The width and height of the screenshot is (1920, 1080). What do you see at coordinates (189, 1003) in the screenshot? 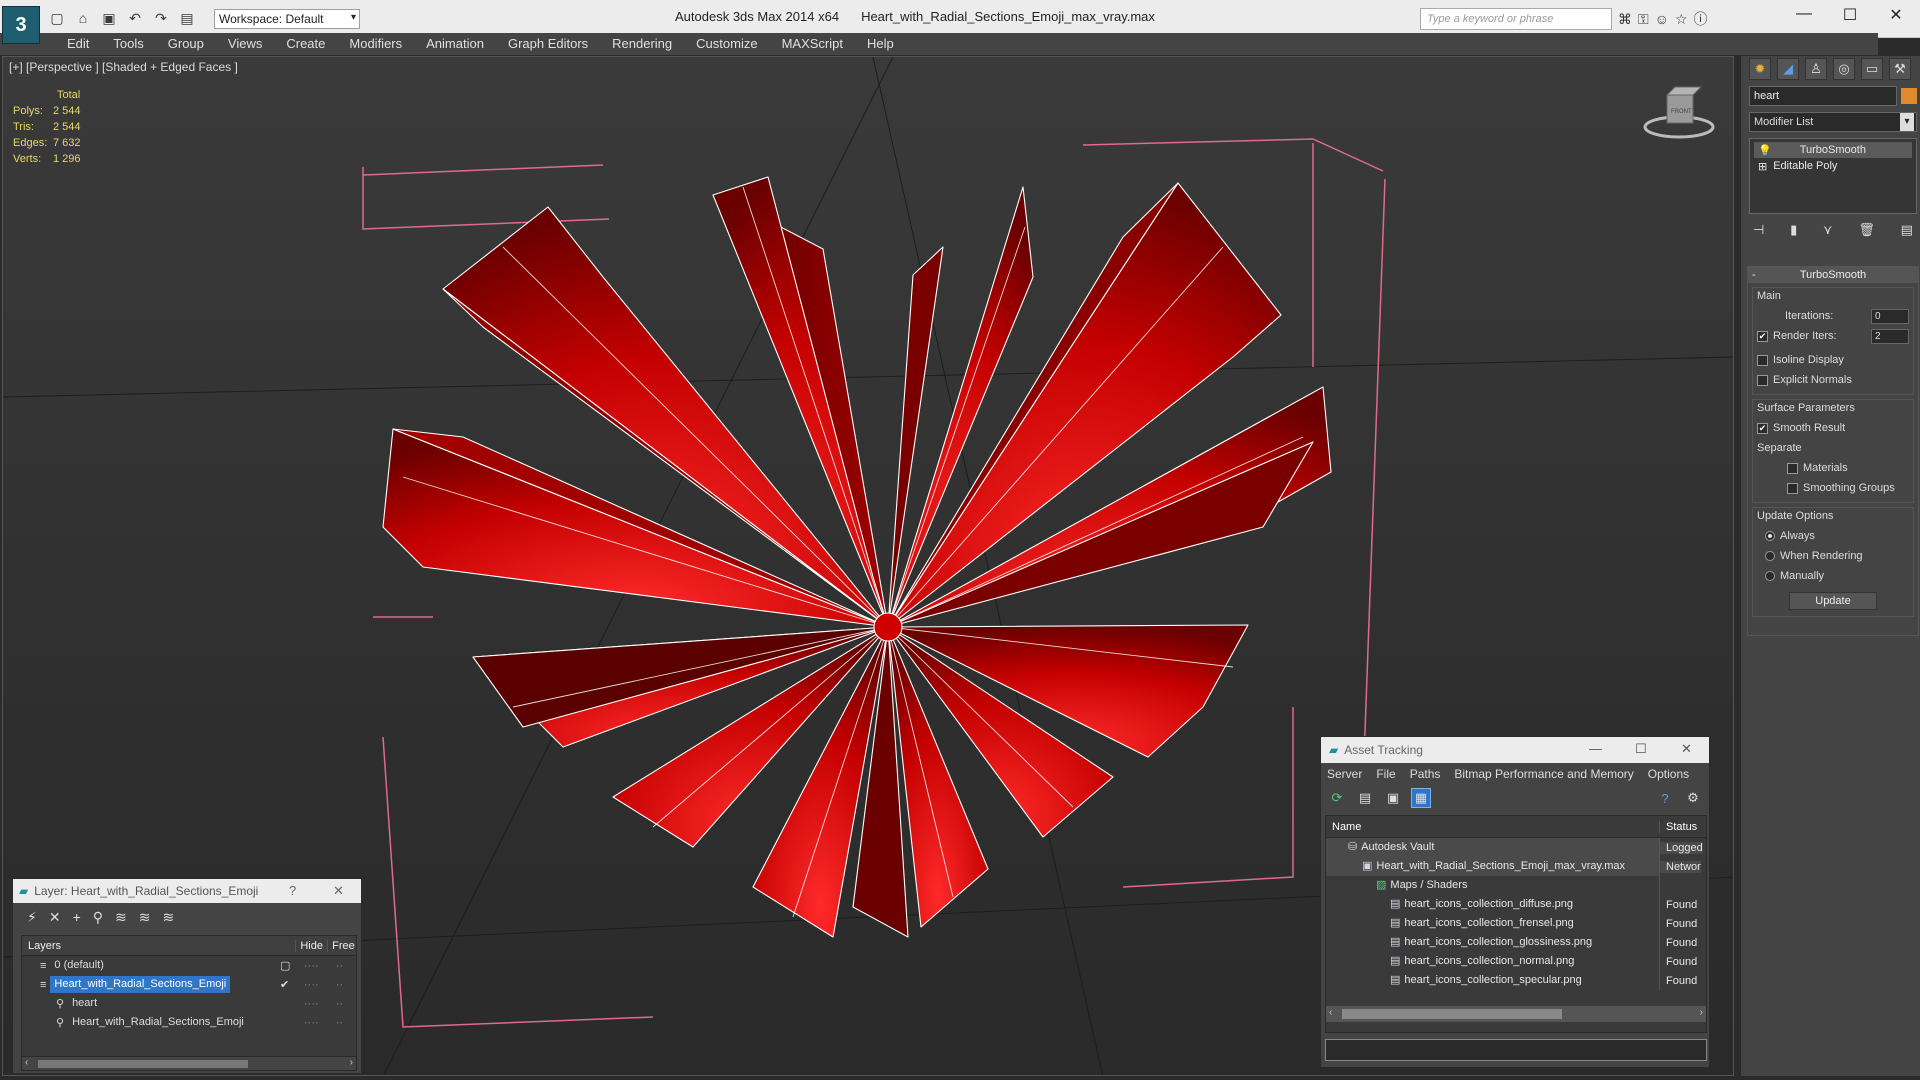
I see `layer-row: ⚲ heart ···· ··` at bounding box center [189, 1003].